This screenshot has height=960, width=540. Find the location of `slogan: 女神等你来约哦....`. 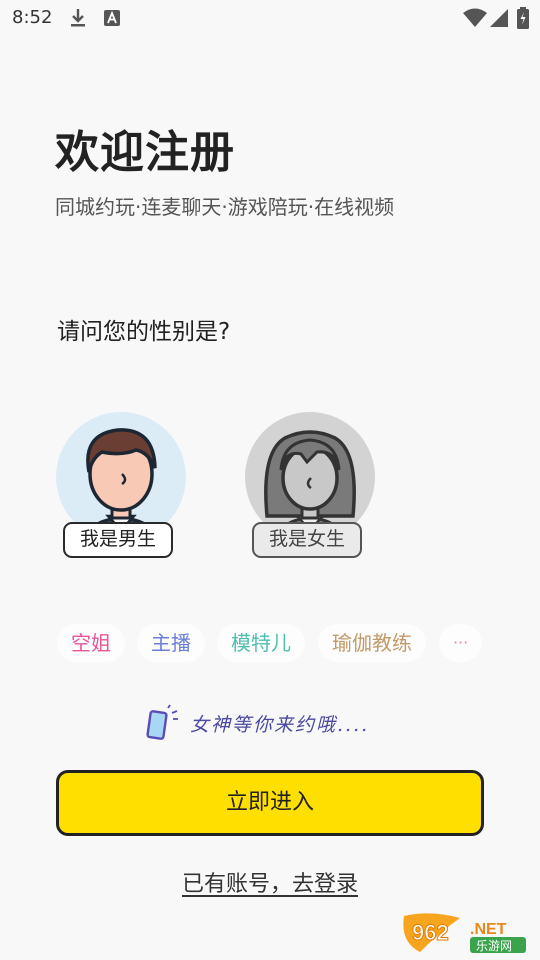

slogan: 女神等你来约哦.... is located at coordinates (256, 722).